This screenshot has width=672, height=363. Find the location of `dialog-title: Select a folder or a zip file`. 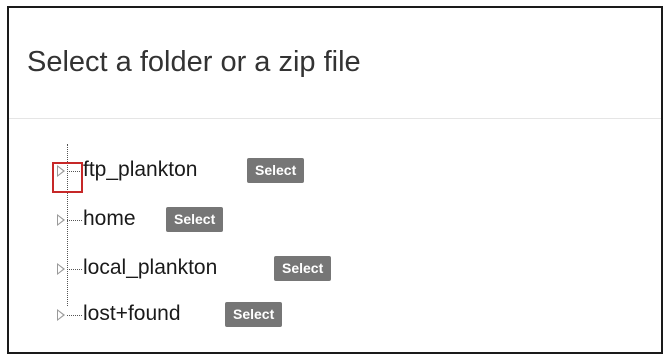

dialog-title: Select a folder or a zip file is located at coordinates (194, 62).